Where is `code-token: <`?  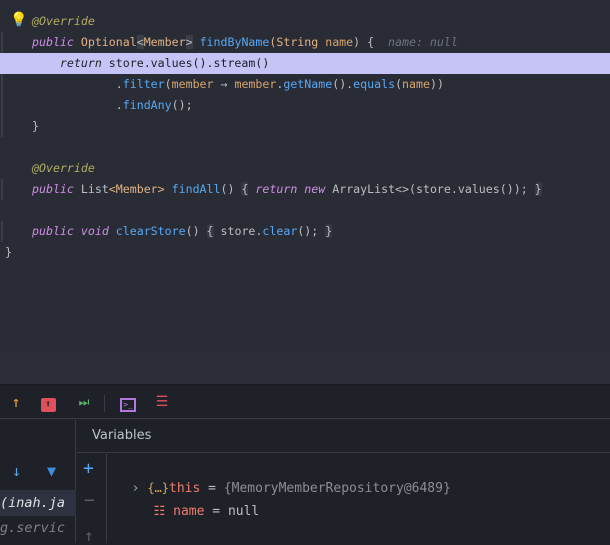 code-token: < is located at coordinates (140, 42).